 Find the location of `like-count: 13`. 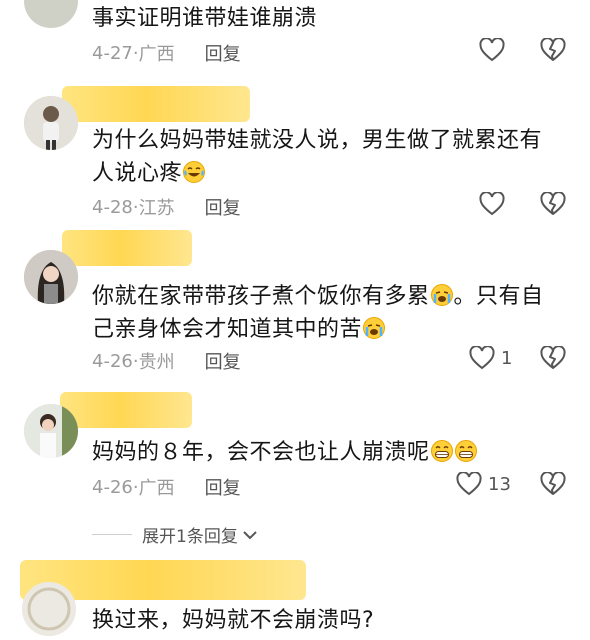

like-count: 13 is located at coordinates (499, 484).